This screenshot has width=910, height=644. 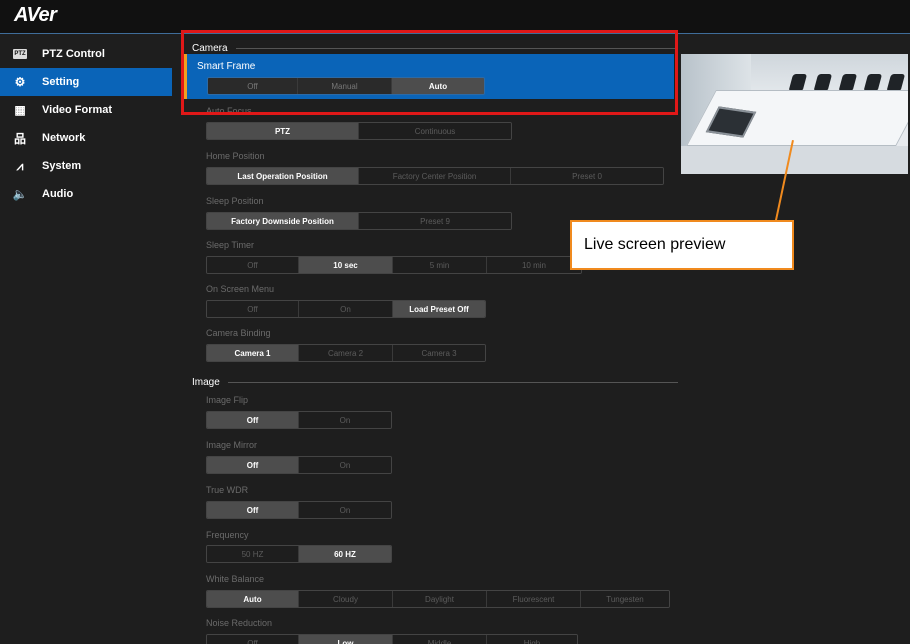 I want to click on true-wdr-off-option: Off, so click(x=253, y=510).